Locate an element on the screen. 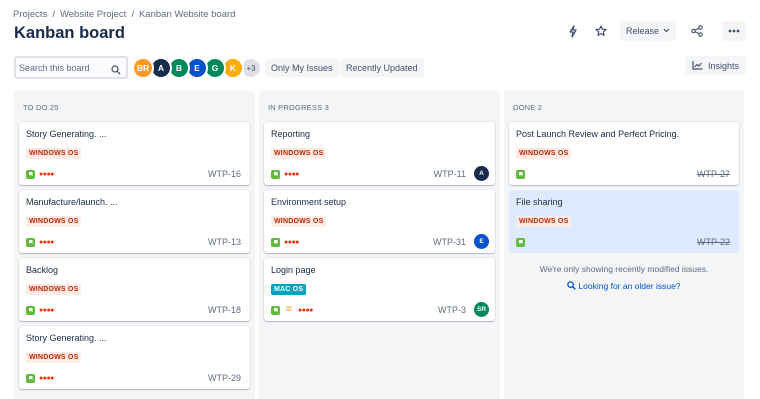  older-issue-label: Looking for an older issue? is located at coordinates (629, 286).